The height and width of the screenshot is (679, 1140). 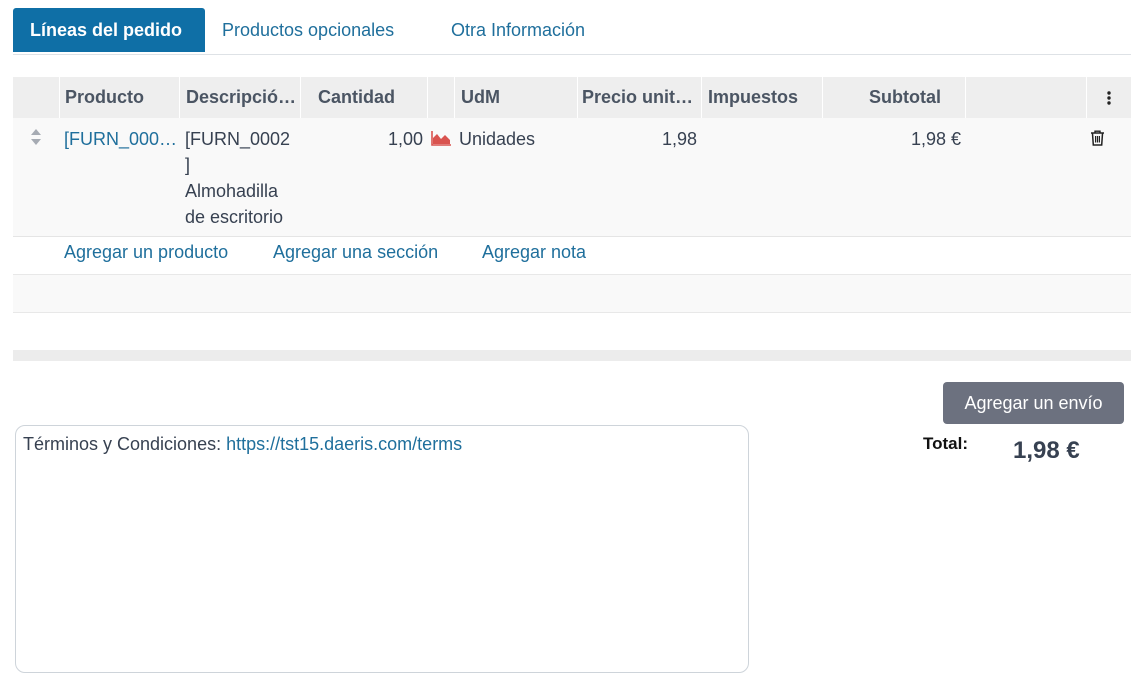 I want to click on add-section-link: Agregar una sección, so click(x=355, y=252).